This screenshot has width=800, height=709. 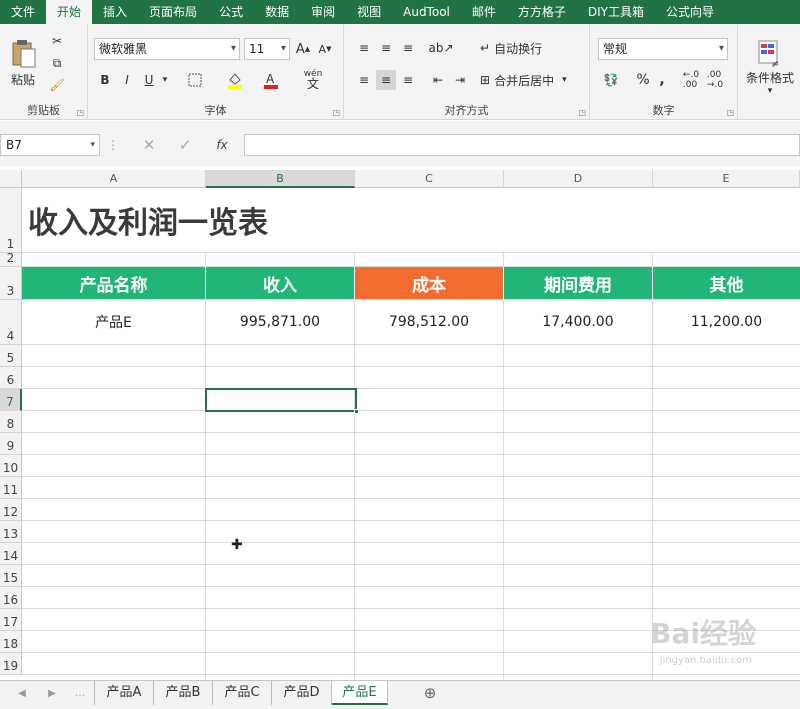 I want to click on row-header-9: 9, so click(x=11, y=444).